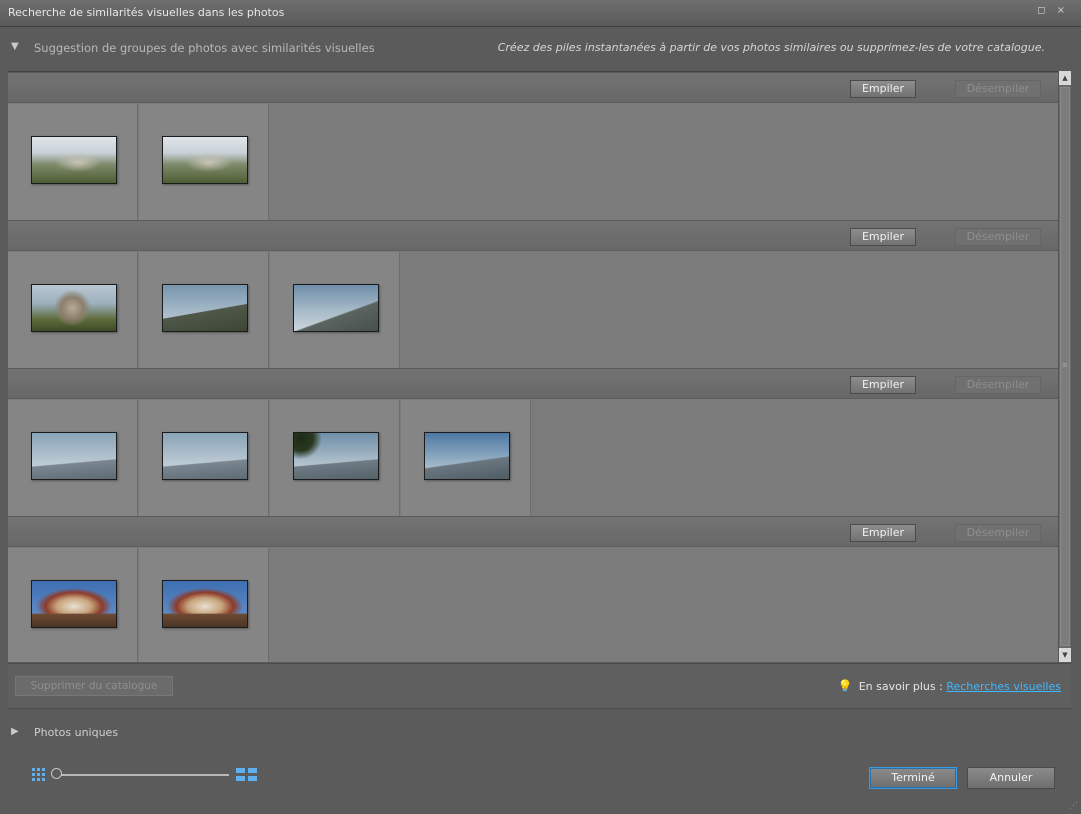 The width and height of the screenshot is (1081, 814). Describe the element at coordinates (1053, 10) in the screenshot. I see `window-controls: ◻ ×` at that location.